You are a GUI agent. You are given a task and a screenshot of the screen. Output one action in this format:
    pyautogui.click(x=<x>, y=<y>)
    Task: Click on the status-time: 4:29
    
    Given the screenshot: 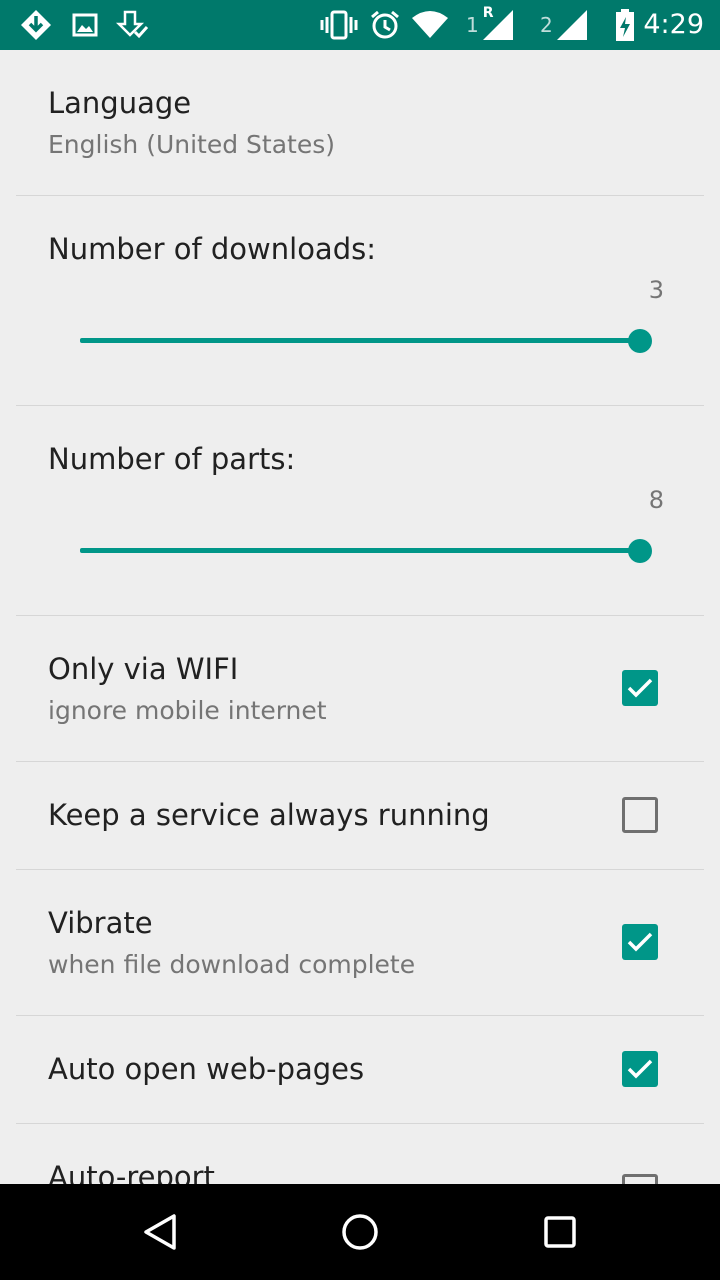 What is the action you would take?
    pyautogui.click(x=673, y=24)
    